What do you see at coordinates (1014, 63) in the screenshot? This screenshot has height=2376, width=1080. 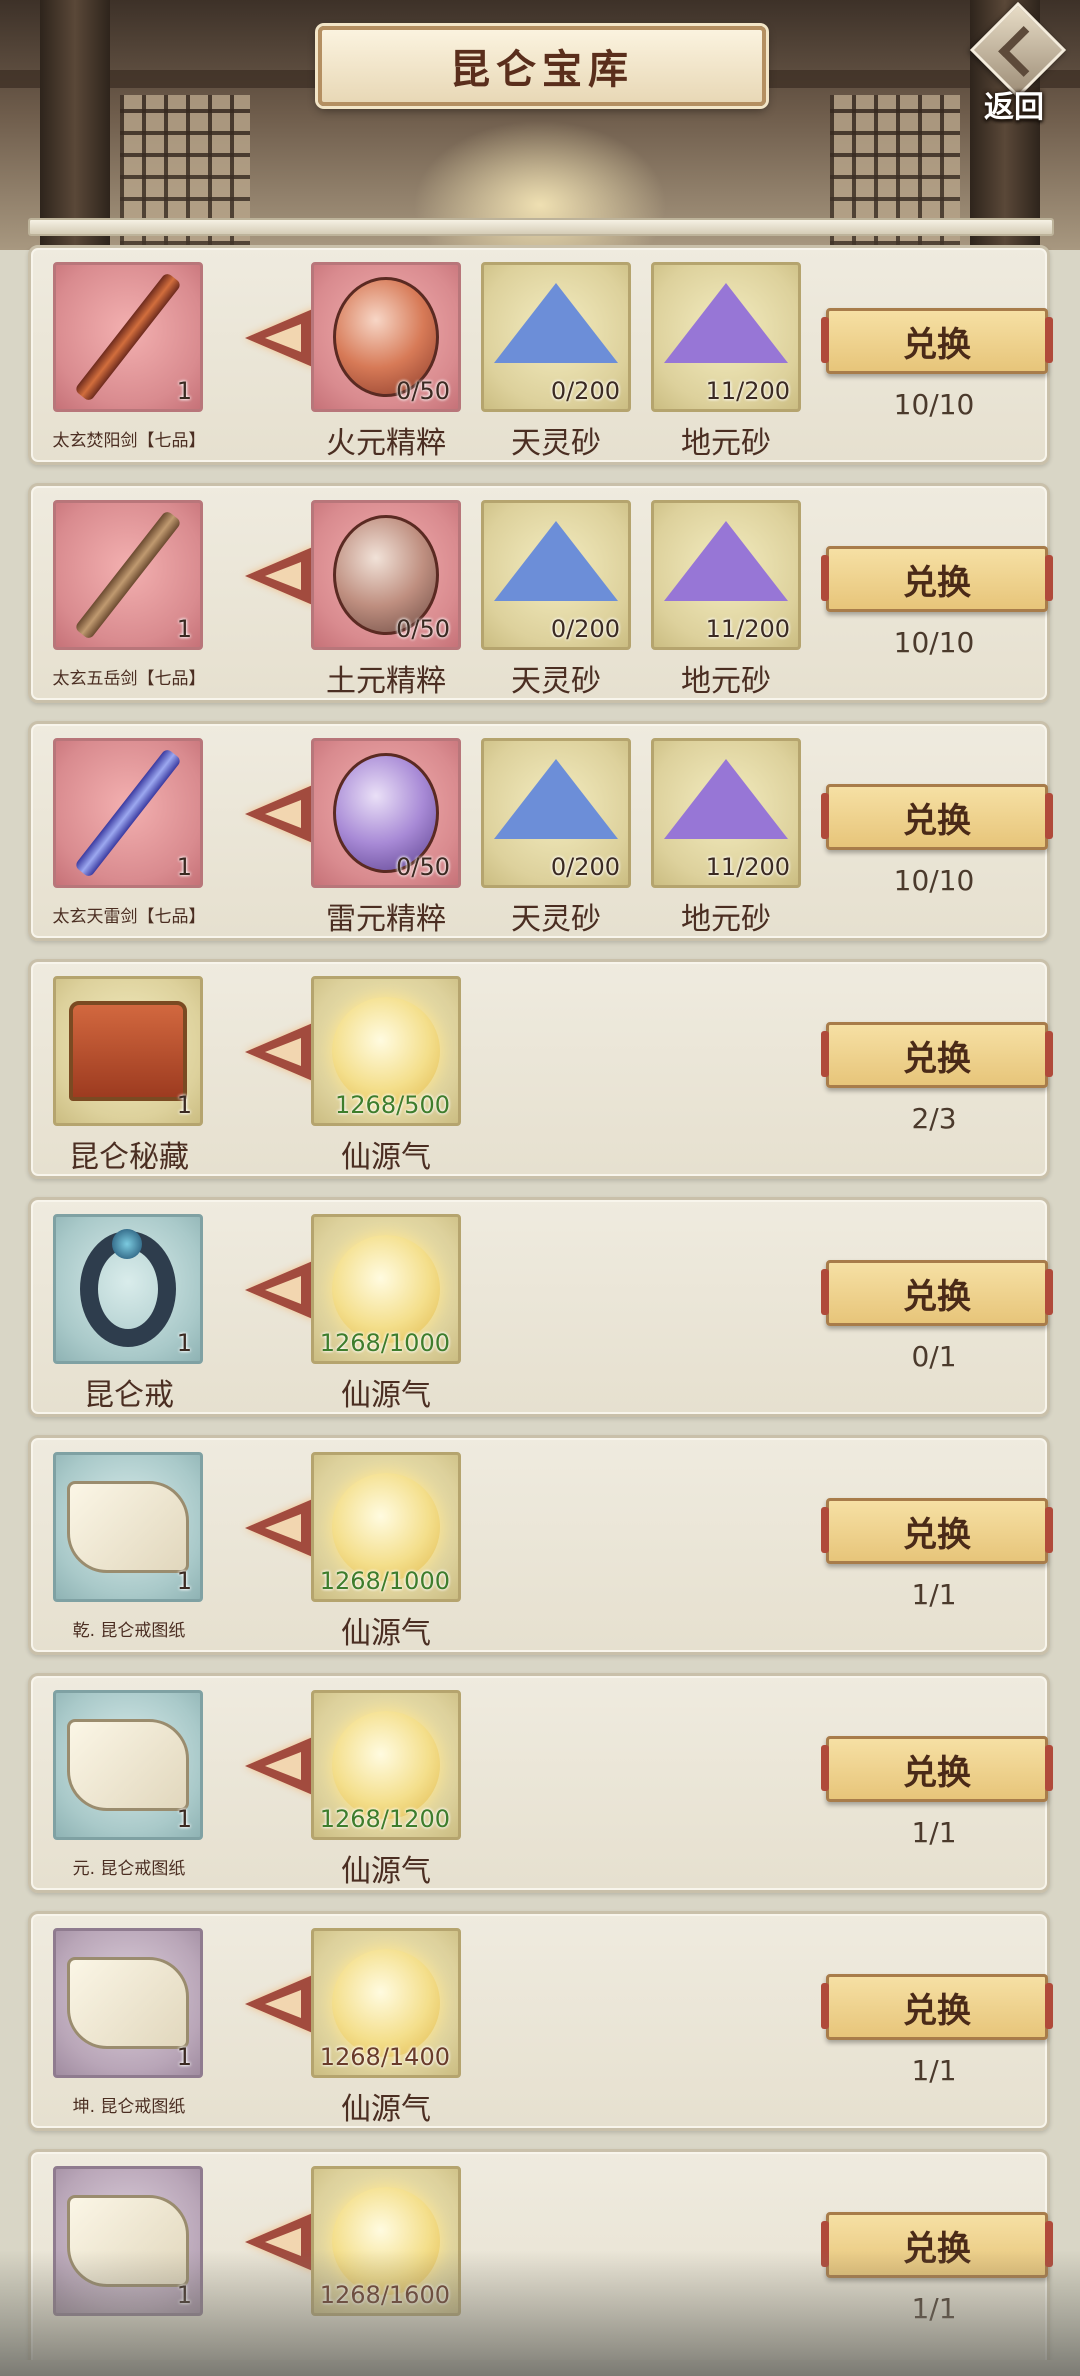 I see `back-button: 返回` at bounding box center [1014, 63].